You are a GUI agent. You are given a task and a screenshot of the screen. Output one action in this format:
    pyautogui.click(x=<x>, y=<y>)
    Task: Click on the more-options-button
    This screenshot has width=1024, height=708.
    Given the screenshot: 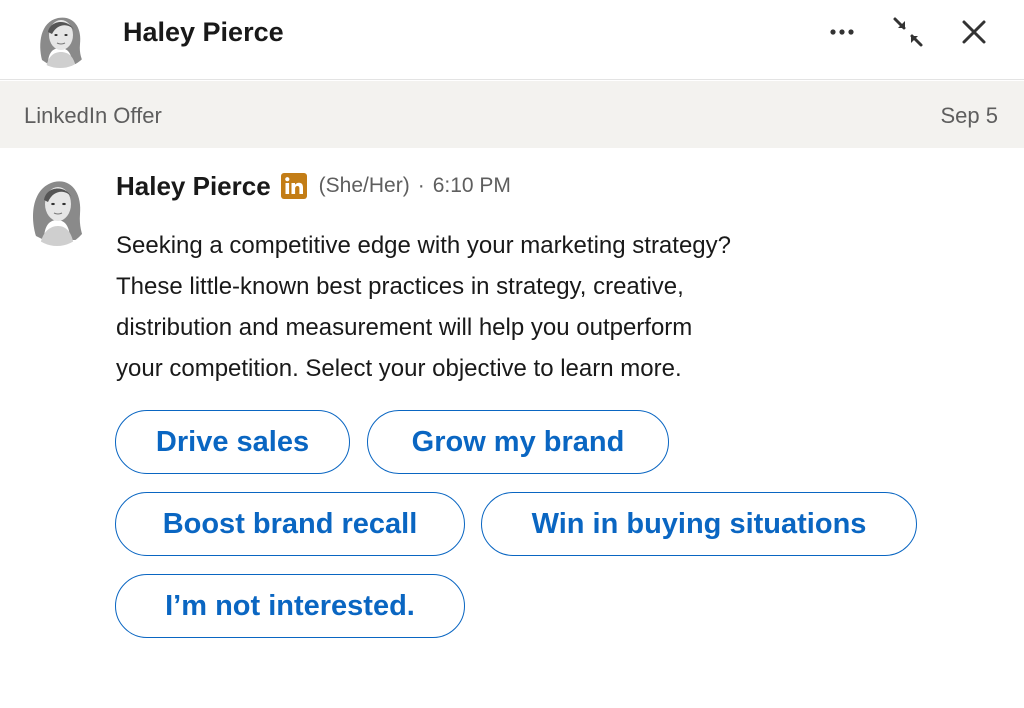 What is the action you would take?
    pyautogui.click(x=844, y=32)
    